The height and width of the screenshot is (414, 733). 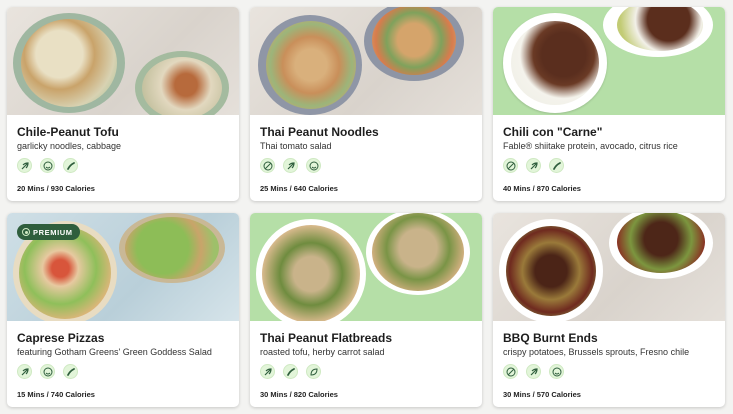 I want to click on premium-icon, so click(x=26, y=232).